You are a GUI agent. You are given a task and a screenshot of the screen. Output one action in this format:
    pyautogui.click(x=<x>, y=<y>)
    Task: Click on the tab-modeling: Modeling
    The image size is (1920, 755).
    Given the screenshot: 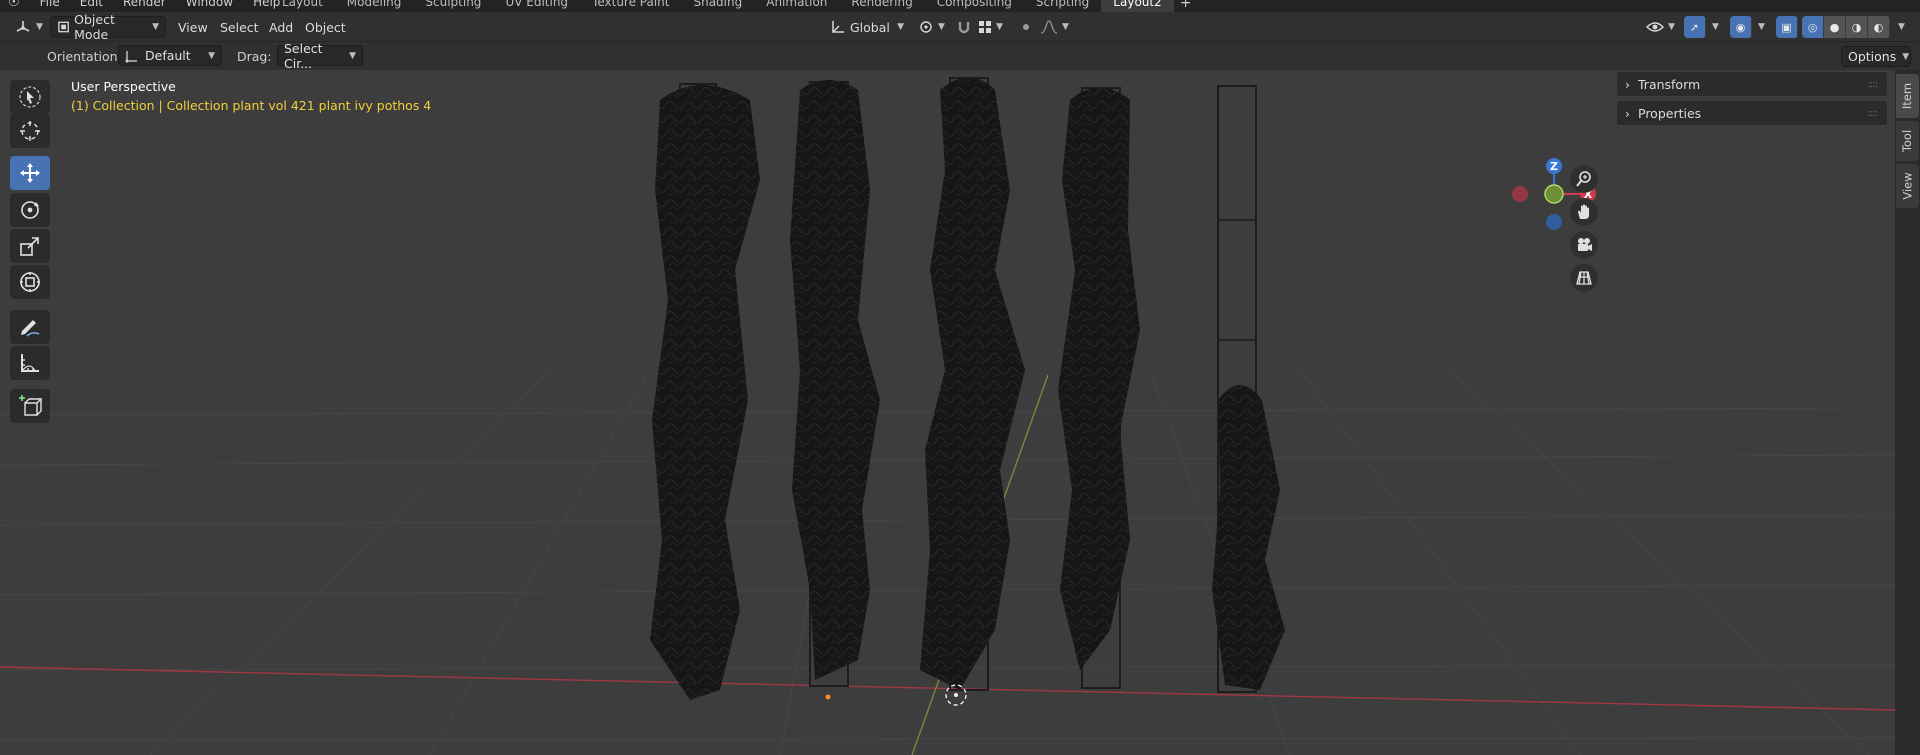 What is the action you would take?
    pyautogui.click(x=374, y=6)
    